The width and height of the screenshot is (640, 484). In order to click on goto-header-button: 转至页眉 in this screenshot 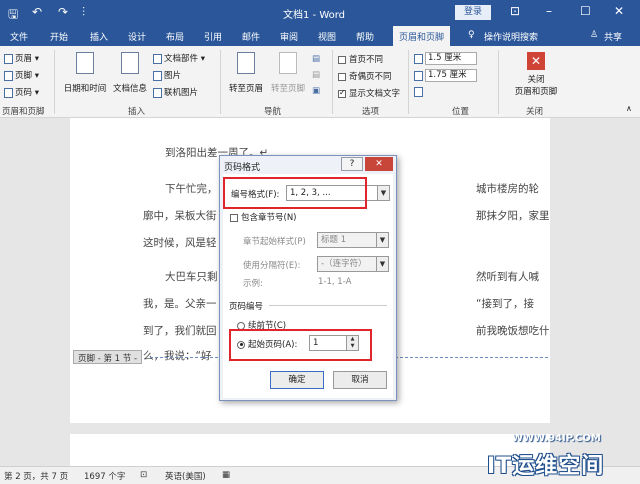, I will do `click(246, 73)`.